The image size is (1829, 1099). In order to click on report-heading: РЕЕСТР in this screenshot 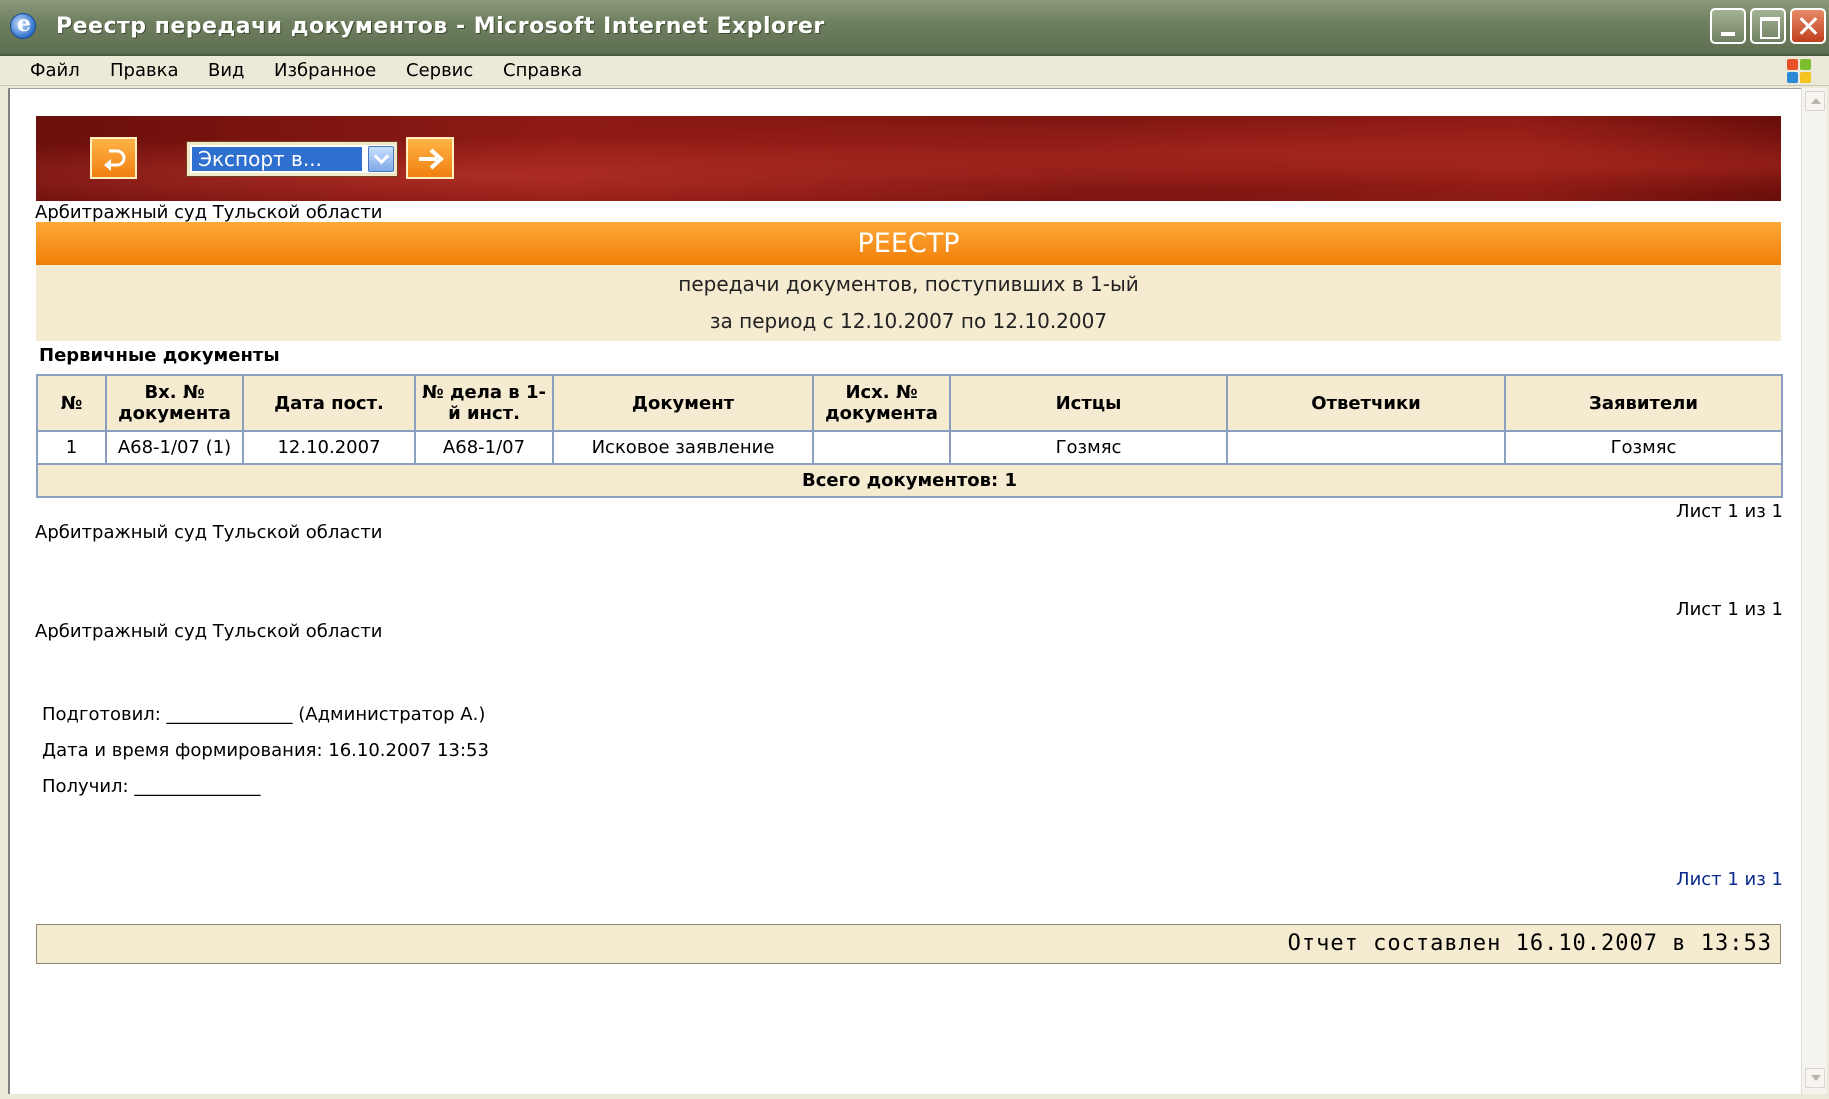, I will do `click(908, 243)`.